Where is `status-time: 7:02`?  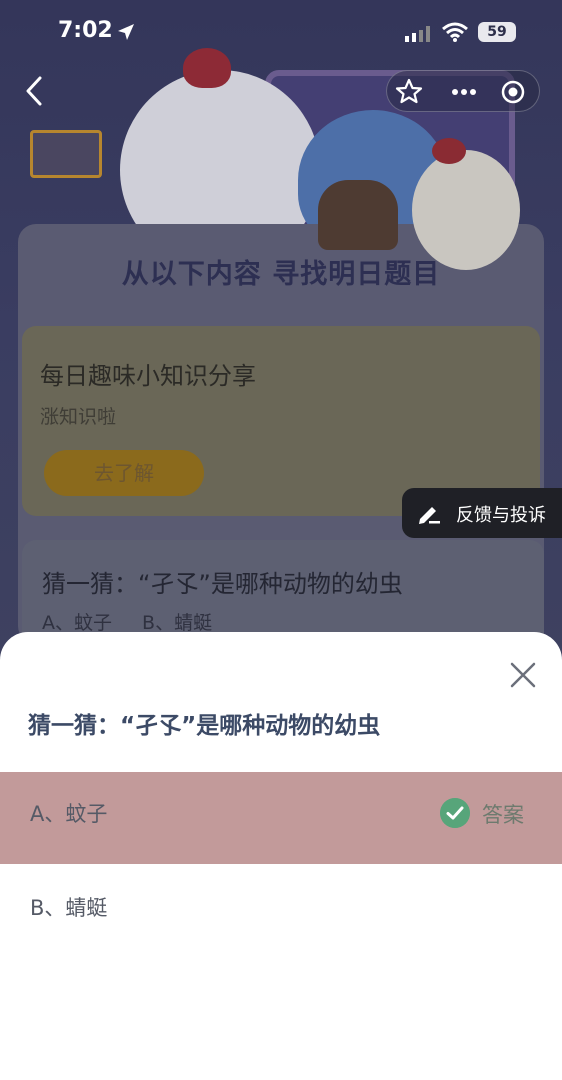 status-time: 7:02 is located at coordinates (85, 30).